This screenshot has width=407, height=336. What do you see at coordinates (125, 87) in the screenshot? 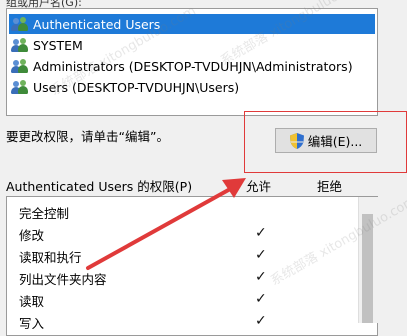
I see `list-item-users: Users (DESKTOP-TVDUHJN\Users)` at bounding box center [125, 87].